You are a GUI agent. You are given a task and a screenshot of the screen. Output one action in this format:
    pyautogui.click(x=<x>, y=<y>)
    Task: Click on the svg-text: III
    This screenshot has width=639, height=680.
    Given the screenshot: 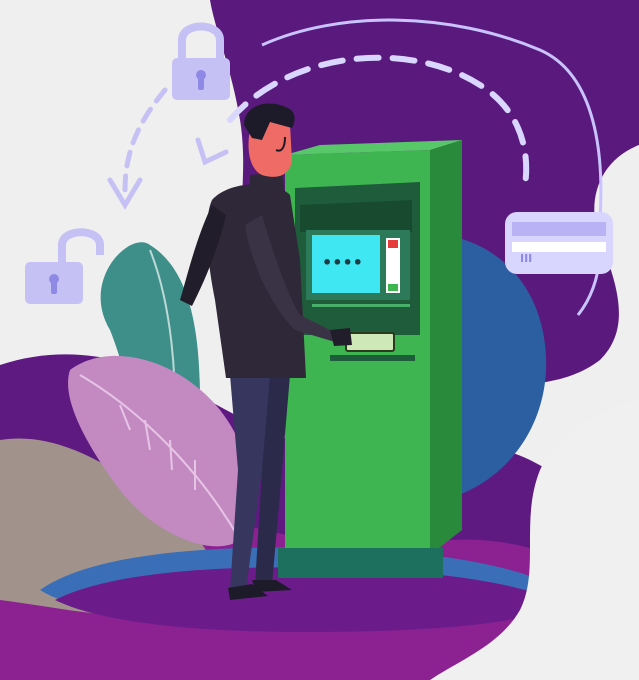 What is the action you would take?
    pyautogui.click(x=526, y=258)
    